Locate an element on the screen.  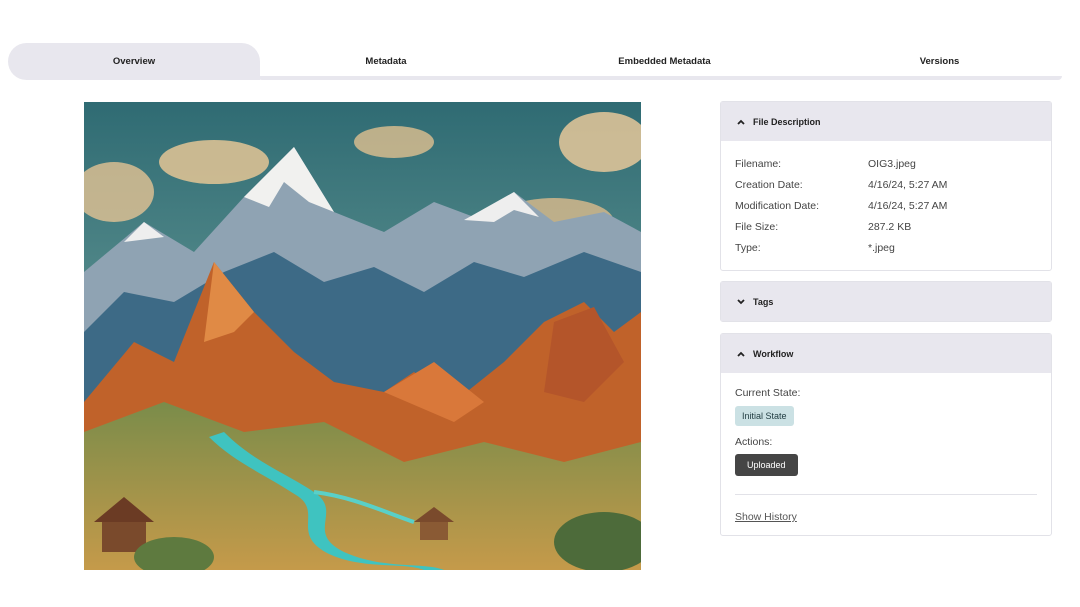
chevron-down-icon is located at coordinates (741, 301).